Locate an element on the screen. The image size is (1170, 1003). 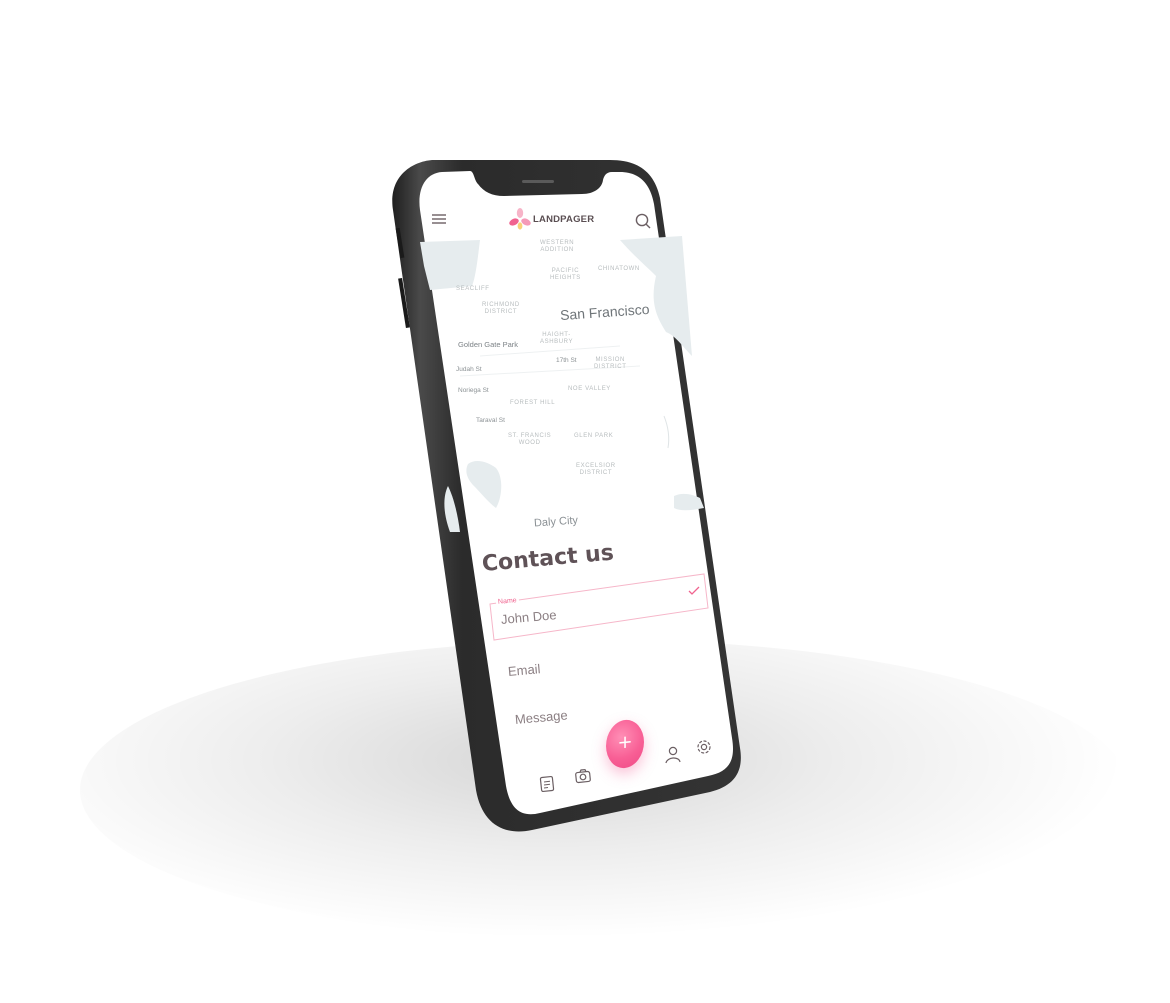
map-district-label: CHINATOWN is located at coordinates (619, 269).